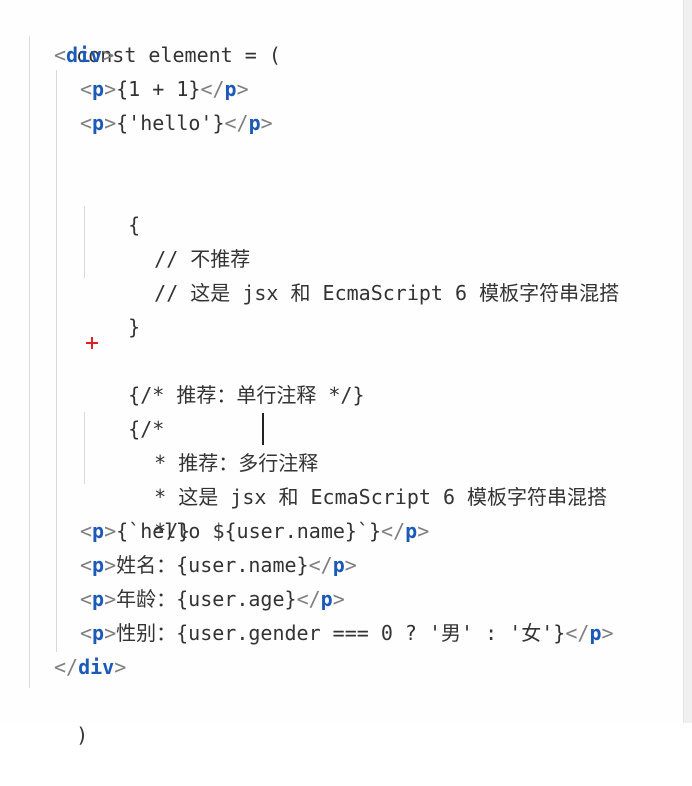  Describe the element at coordinates (212, 443) in the screenshot. I see `code-line-13: * 推荐：多行注释` at that location.